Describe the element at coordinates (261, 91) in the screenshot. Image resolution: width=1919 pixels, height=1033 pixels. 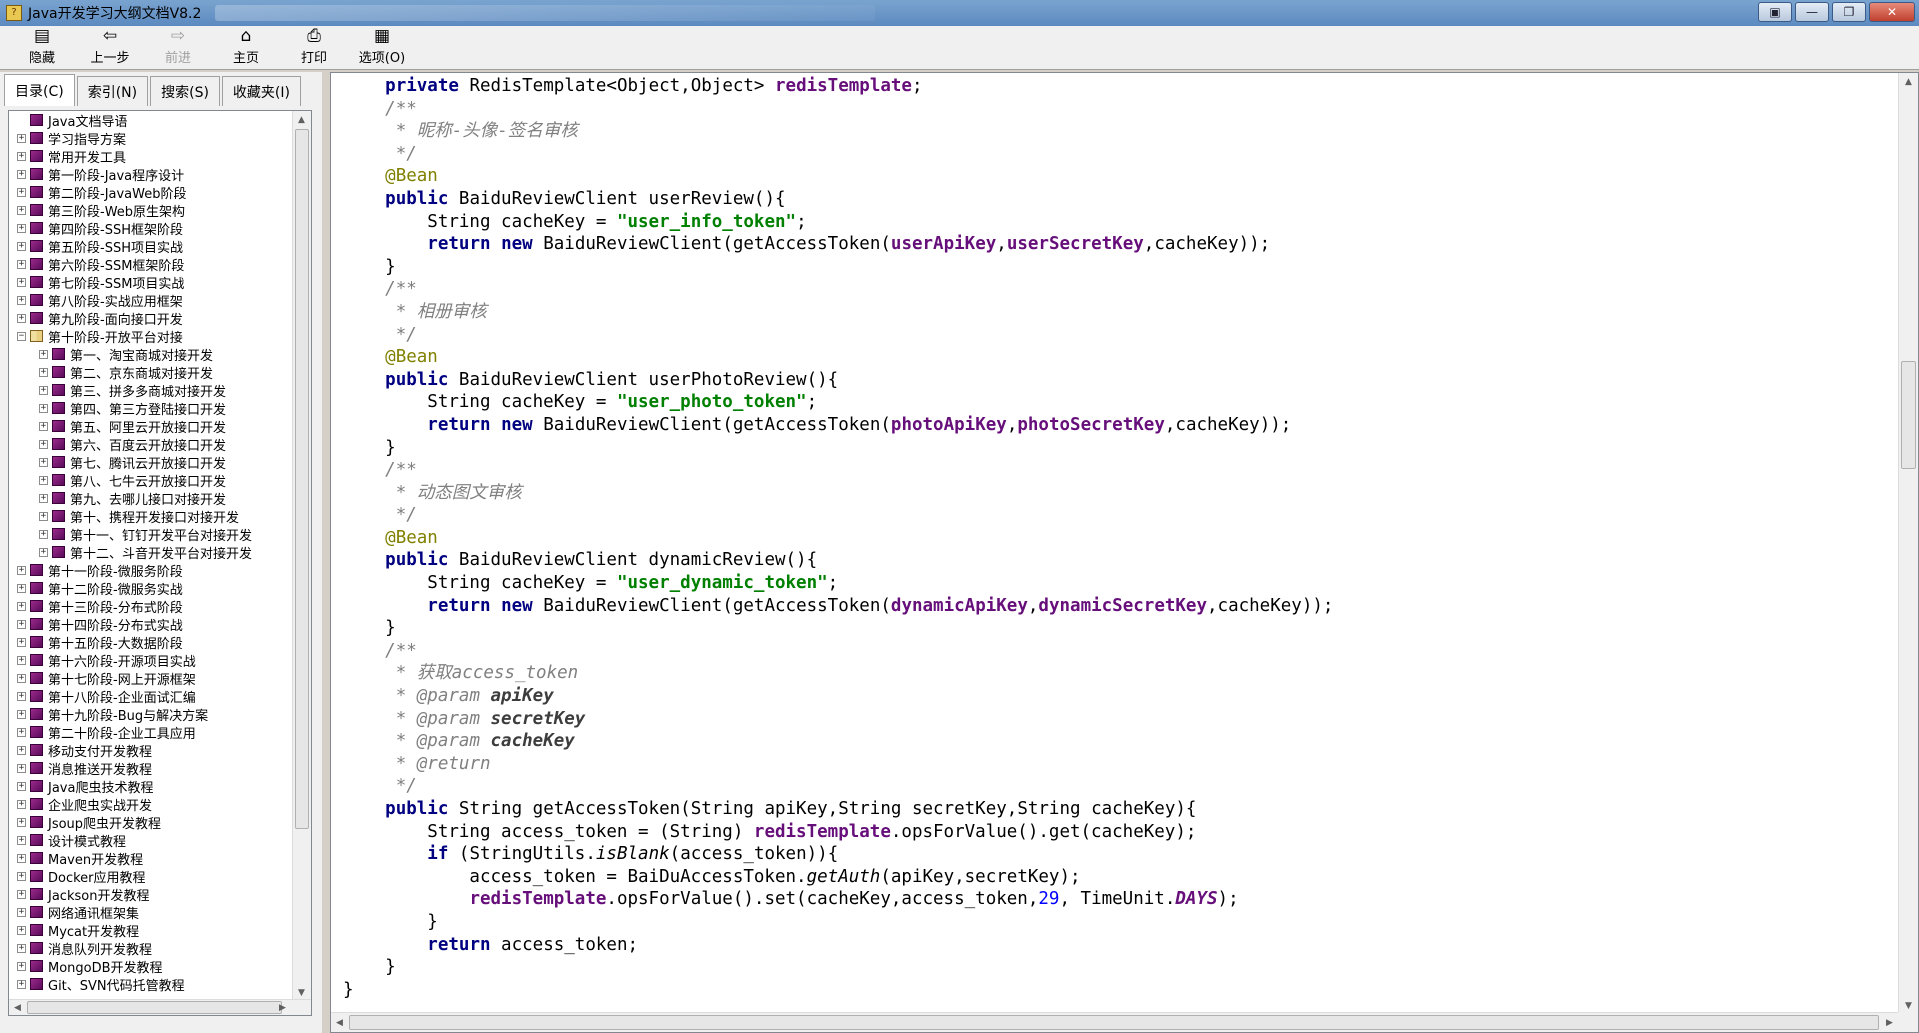
I see `tab-3: 收藏夹(I)` at that location.